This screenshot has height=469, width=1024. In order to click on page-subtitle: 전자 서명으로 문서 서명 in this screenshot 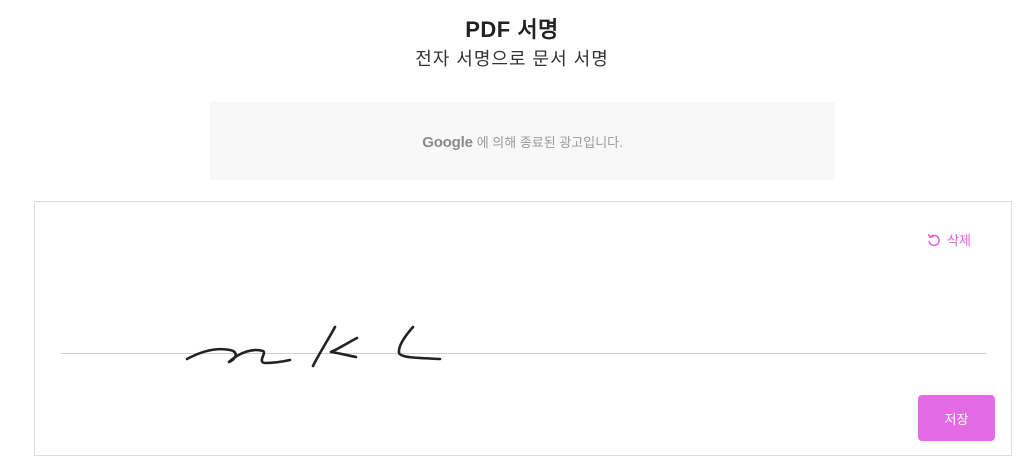, I will do `click(512, 59)`.